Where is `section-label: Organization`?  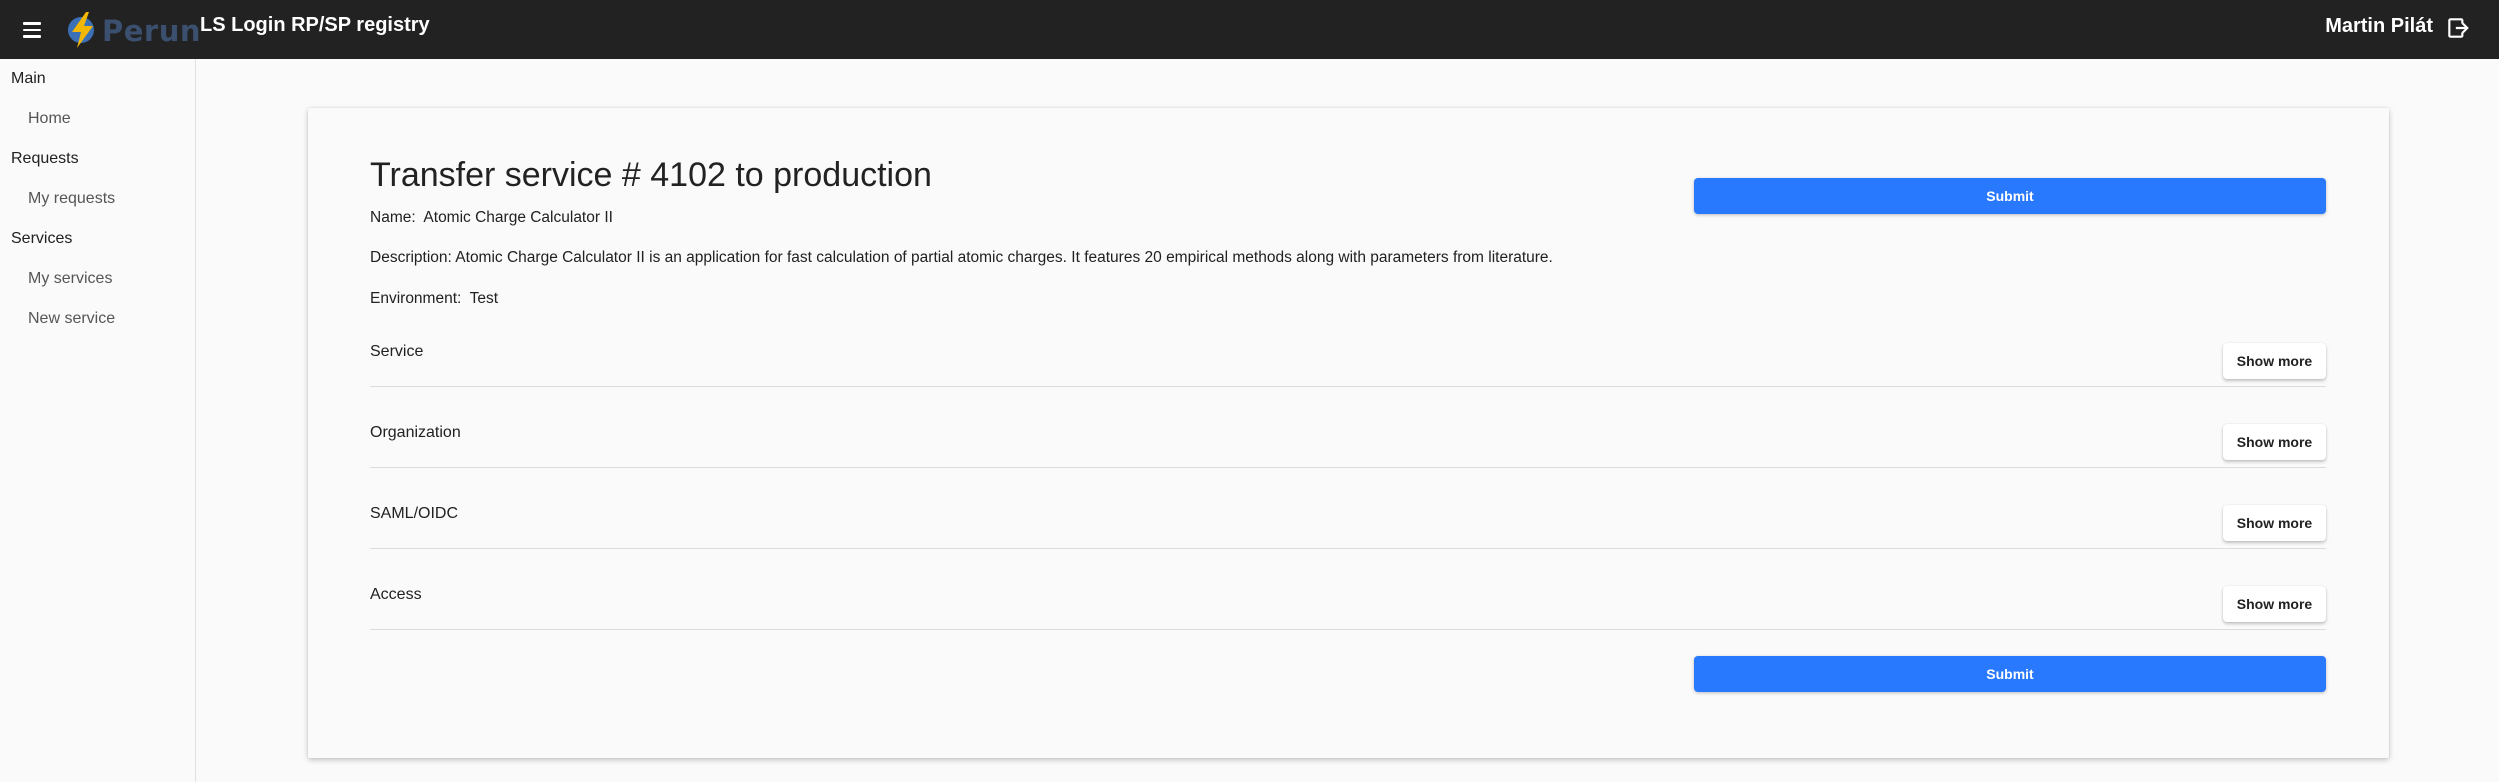
section-label: Organization is located at coordinates (415, 432).